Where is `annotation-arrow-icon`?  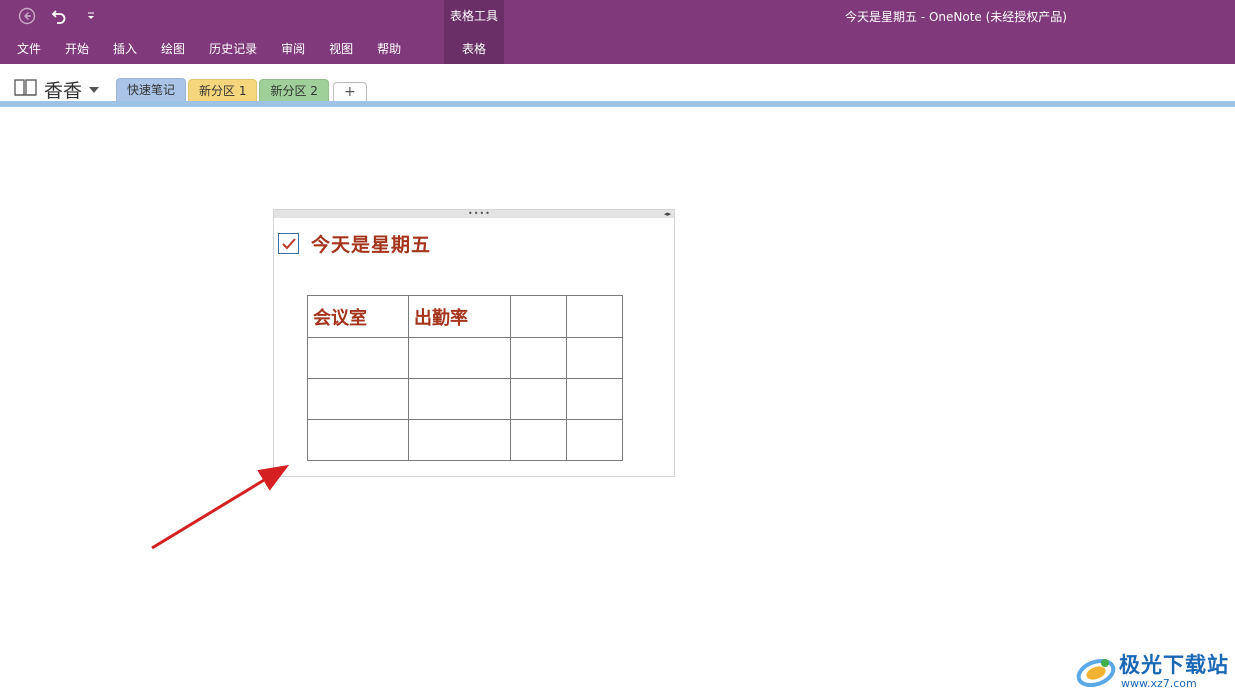 annotation-arrow-icon is located at coordinates (220, 507).